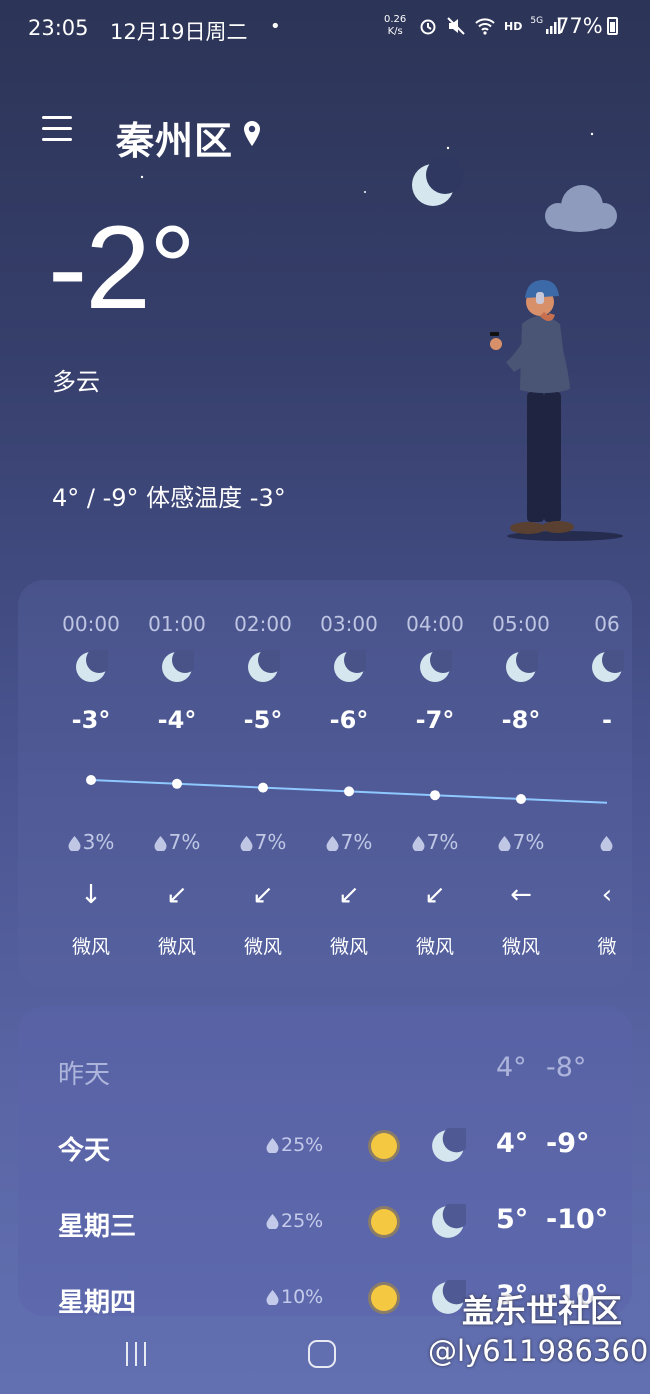 This screenshot has width=650, height=1394. I want to click on day-low: -8°, so click(566, 1067).